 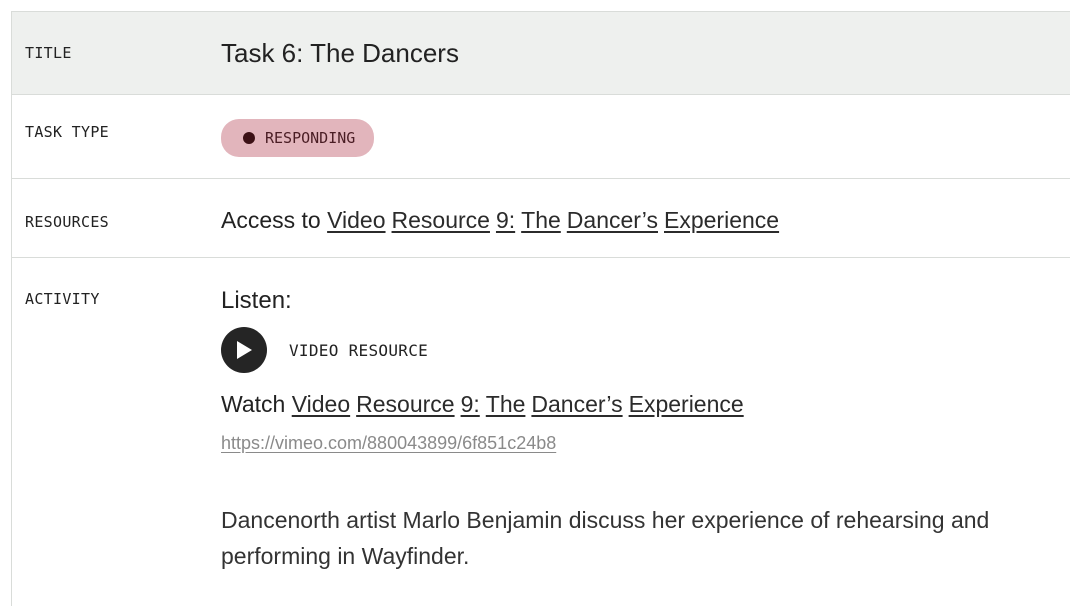 What do you see at coordinates (612, 220) in the screenshot?
I see `resource-link-word: Dancer’s` at bounding box center [612, 220].